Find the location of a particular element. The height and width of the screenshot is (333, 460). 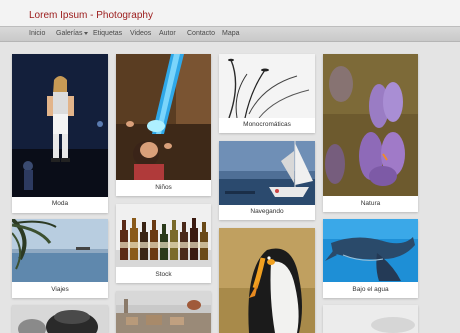

album-card-navegando: Navegando is located at coordinates (267, 180).